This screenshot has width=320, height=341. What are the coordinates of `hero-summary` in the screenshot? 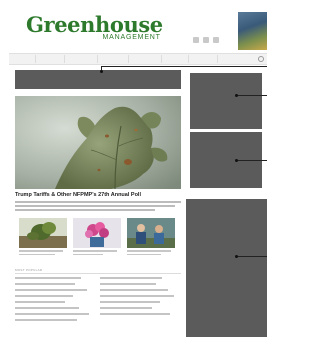 It's located at (99, 207).